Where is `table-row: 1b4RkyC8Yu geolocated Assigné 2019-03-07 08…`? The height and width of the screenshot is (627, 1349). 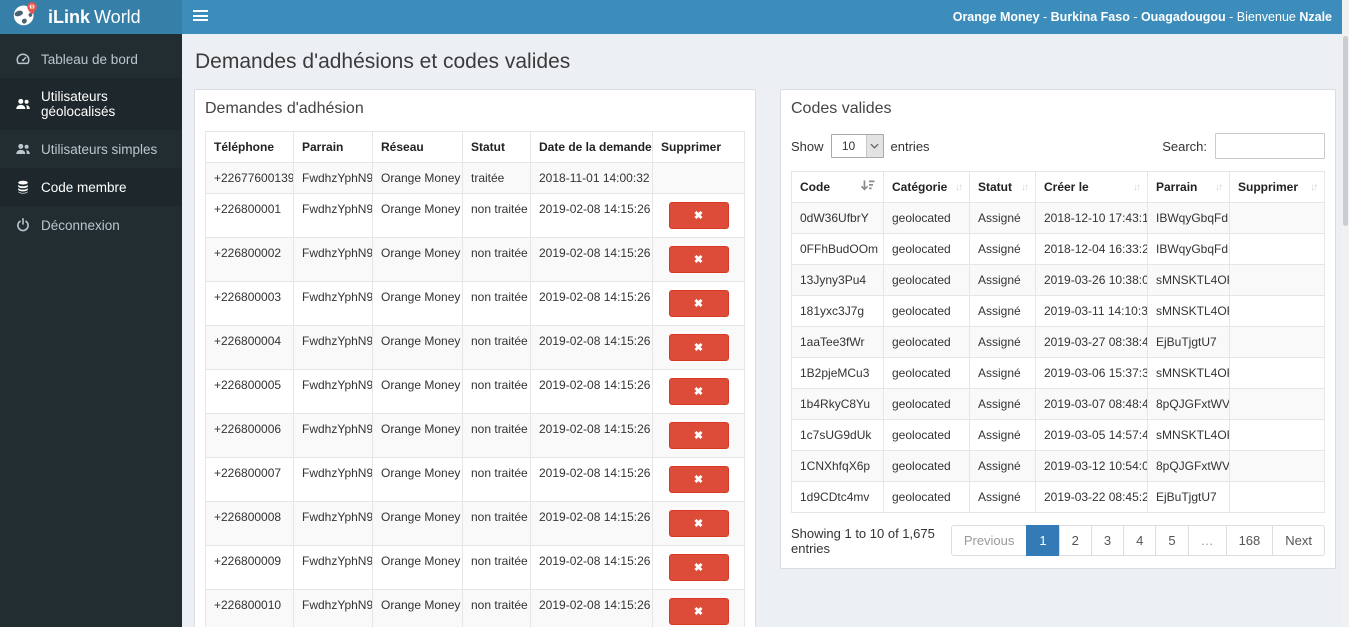
table-row: 1b4RkyC8Yu geolocated Assigné 2019-03-07 08… is located at coordinates (1058, 404).